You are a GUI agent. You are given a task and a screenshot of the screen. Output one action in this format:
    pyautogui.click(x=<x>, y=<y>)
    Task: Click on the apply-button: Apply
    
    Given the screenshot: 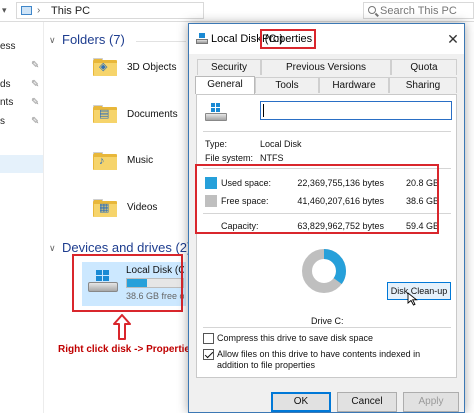 What is the action you would take?
    pyautogui.click(x=431, y=402)
    